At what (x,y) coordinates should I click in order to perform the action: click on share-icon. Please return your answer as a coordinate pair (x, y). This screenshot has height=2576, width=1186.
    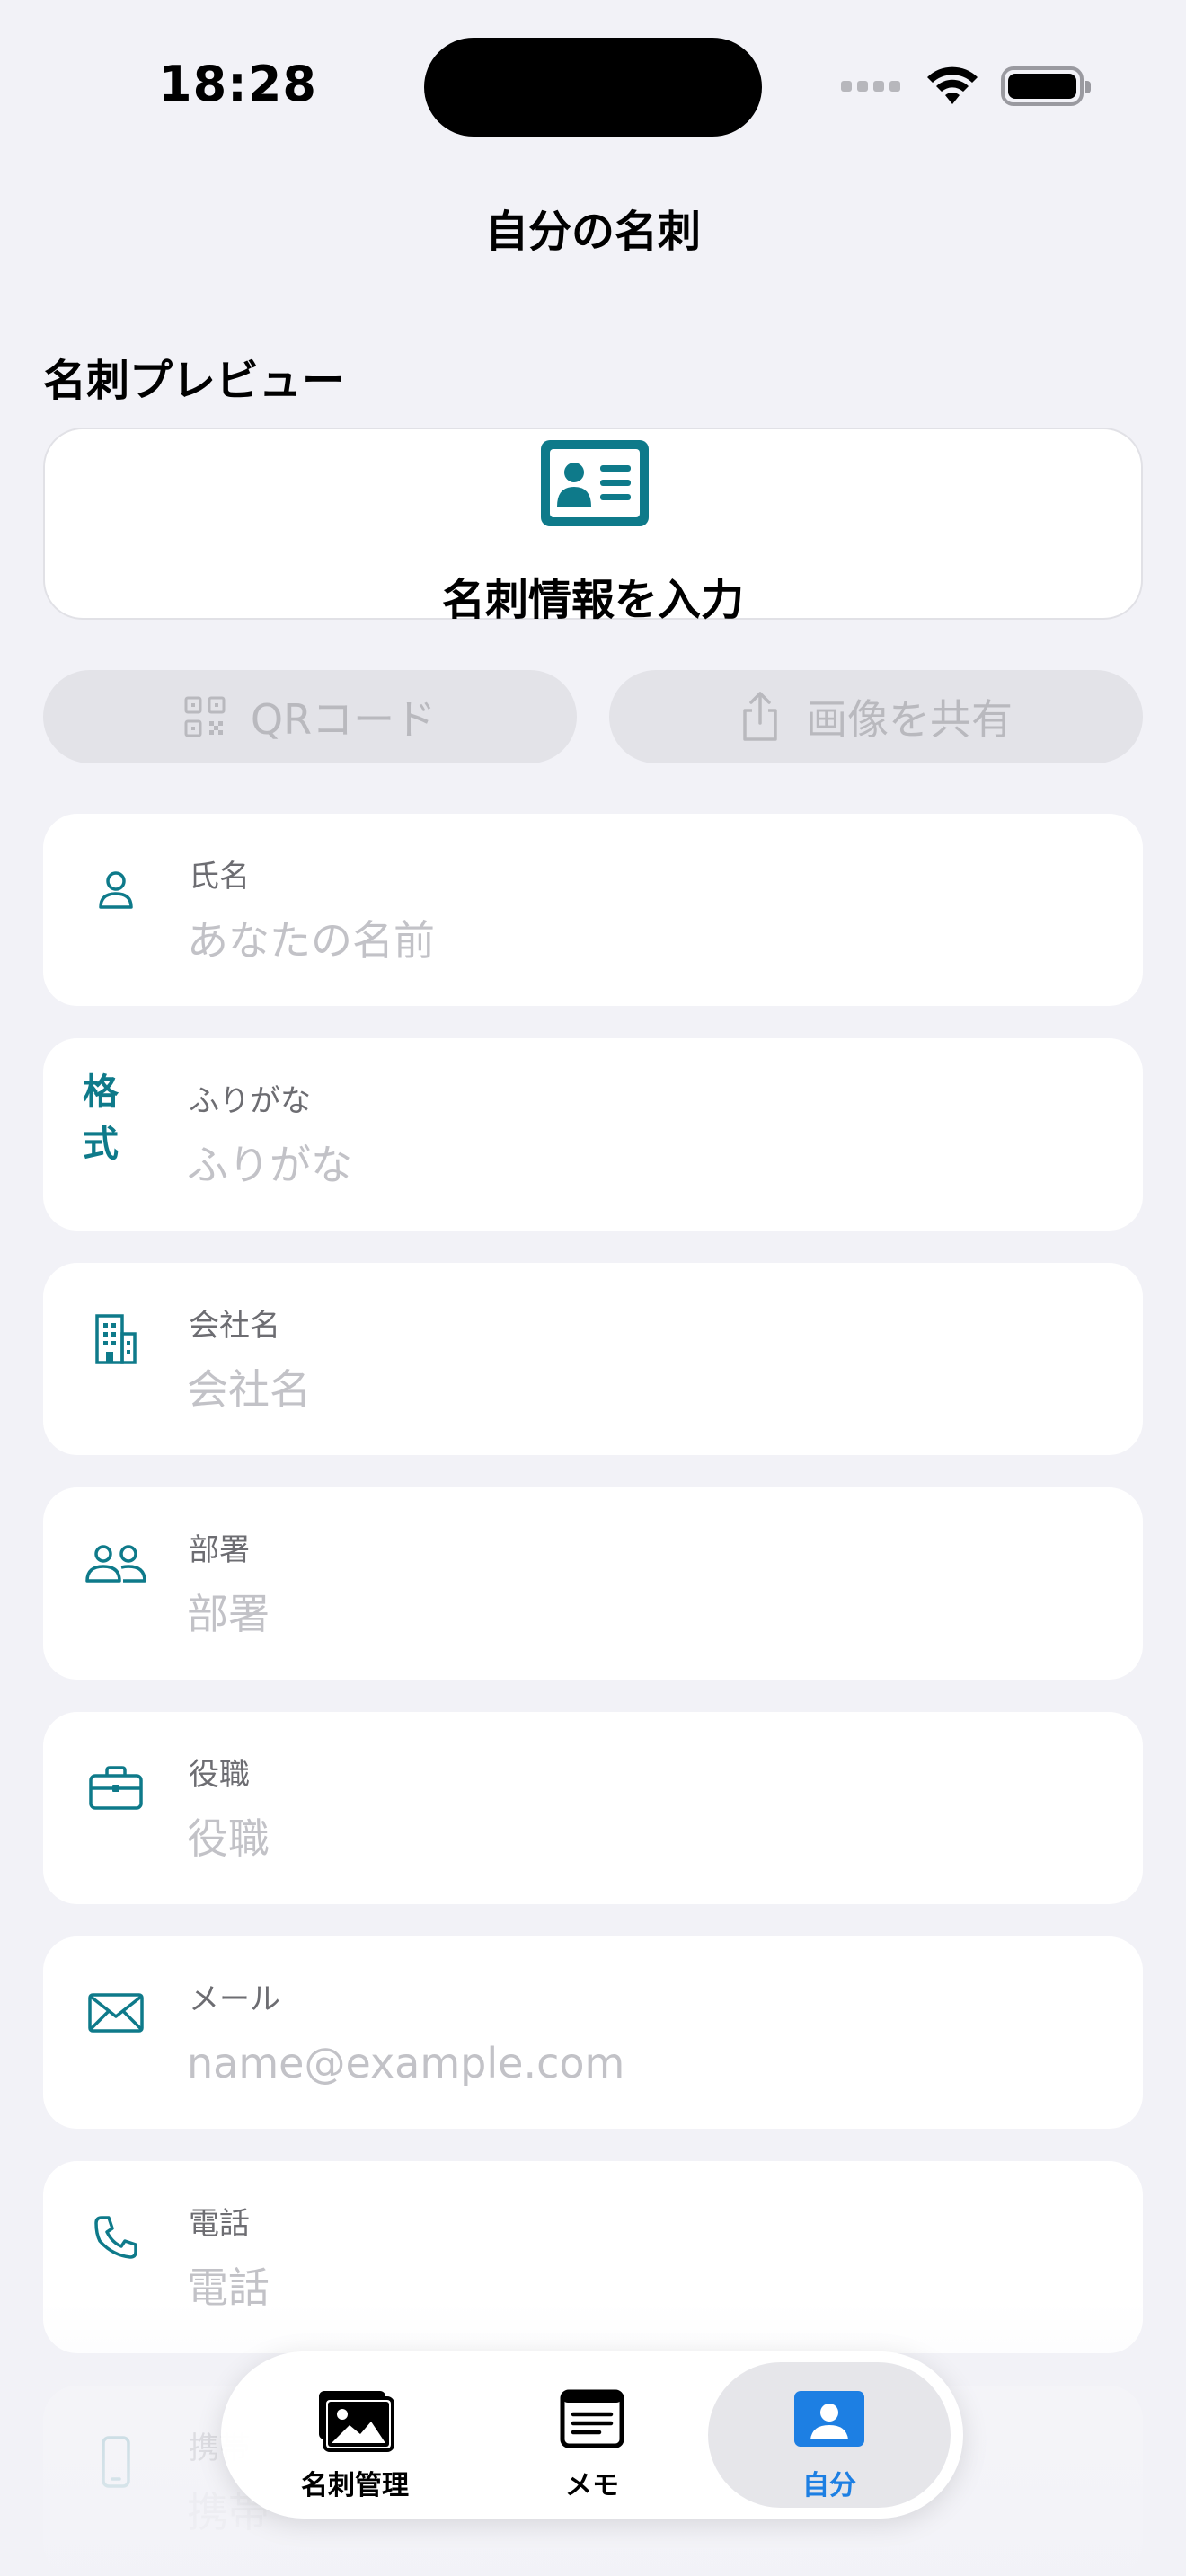
    Looking at the image, I should click on (760, 716).